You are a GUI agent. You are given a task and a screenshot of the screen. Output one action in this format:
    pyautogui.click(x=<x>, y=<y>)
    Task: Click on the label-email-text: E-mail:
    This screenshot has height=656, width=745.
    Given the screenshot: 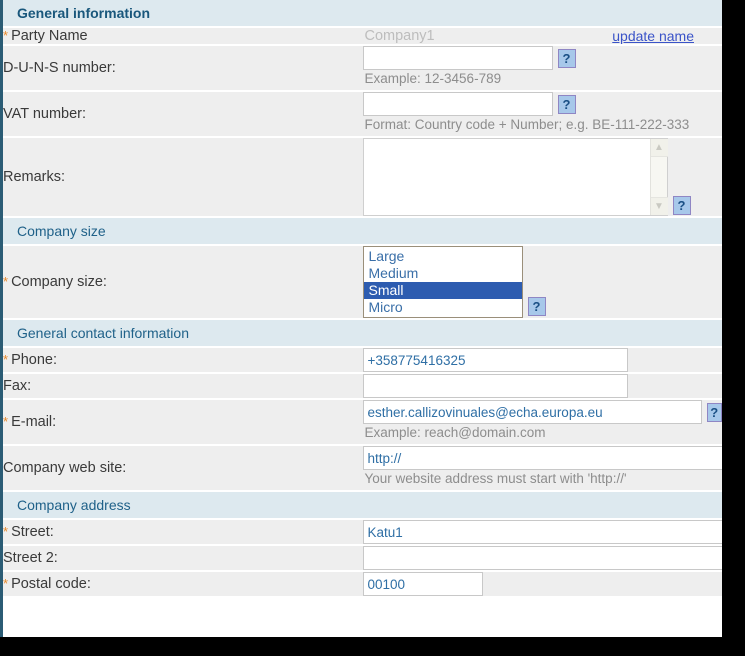 What is the action you would take?
    pyautogui.click(x=34, y=422)
    